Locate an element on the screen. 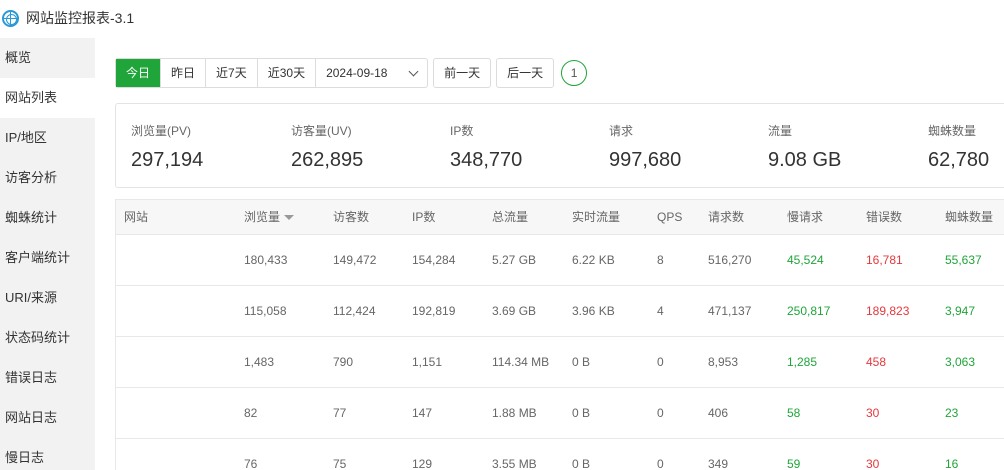 The width and height of the screenshot is (1004, 470). column-header: 错误数 is located at coordinates (884, 217).